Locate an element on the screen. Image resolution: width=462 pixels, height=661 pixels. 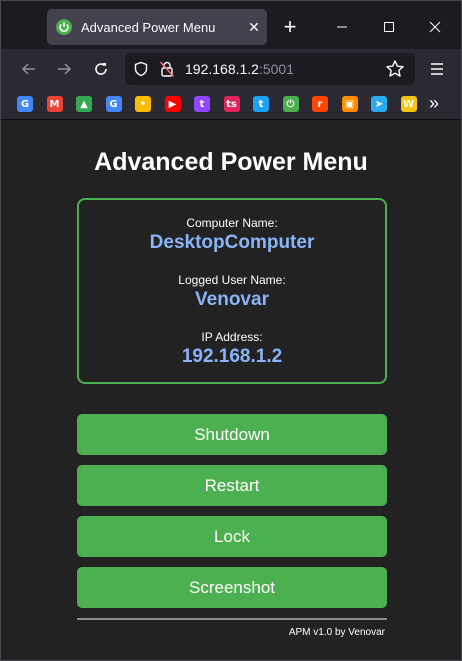
bookmark-twitch-icon: t is located at coordinates (202, 104).